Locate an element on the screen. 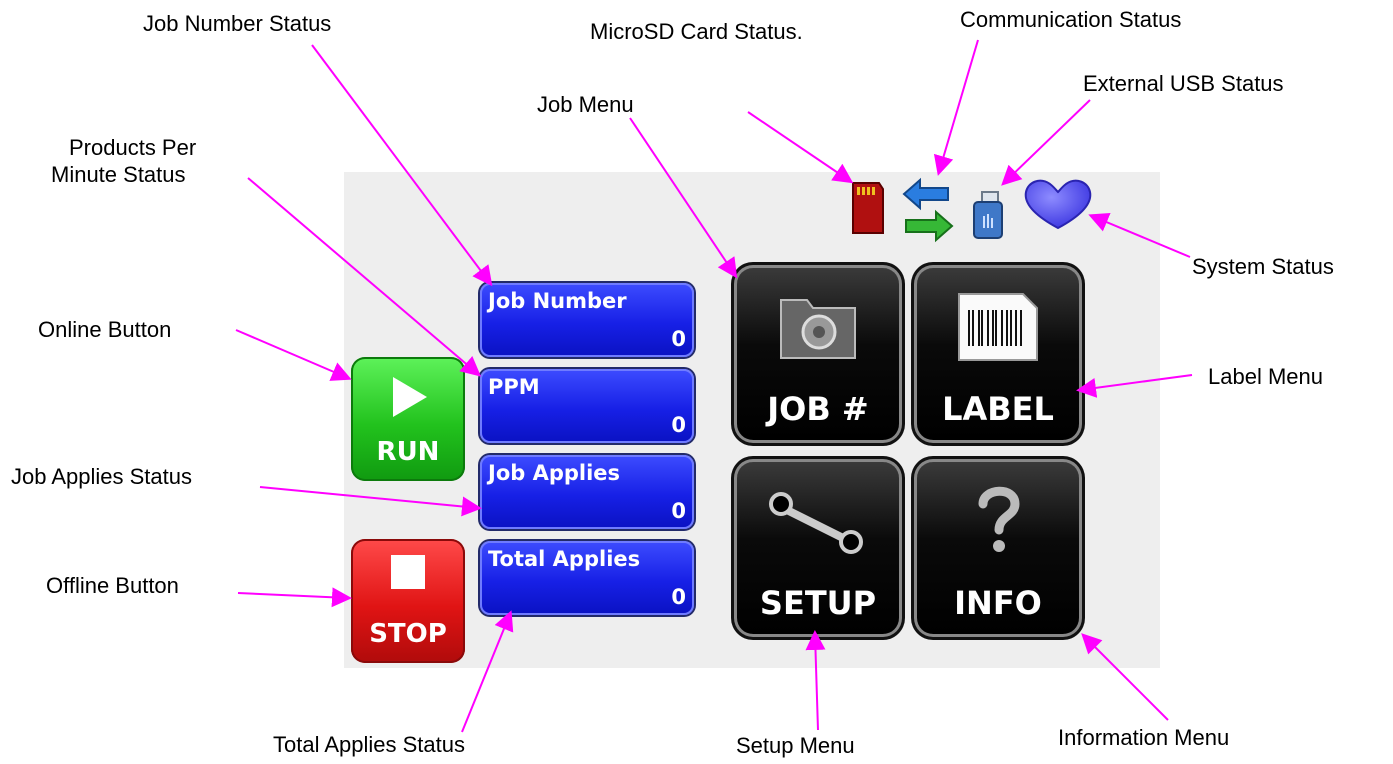 Image resolution: width=1393 pixels, height=764 pixels. callout-microsd-status: MicroSD Card Status. is located at coordinates (696, 31).